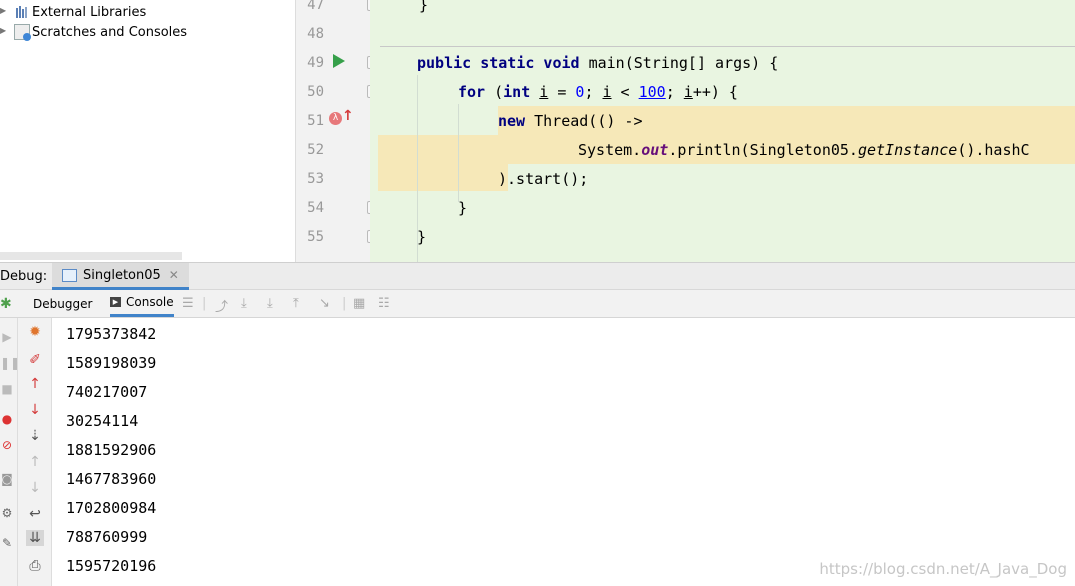 This screenshot has width=1075, height=586. Describe the element at coordinates (339, 61) in the screenshot. I see `run-icon` at that location.